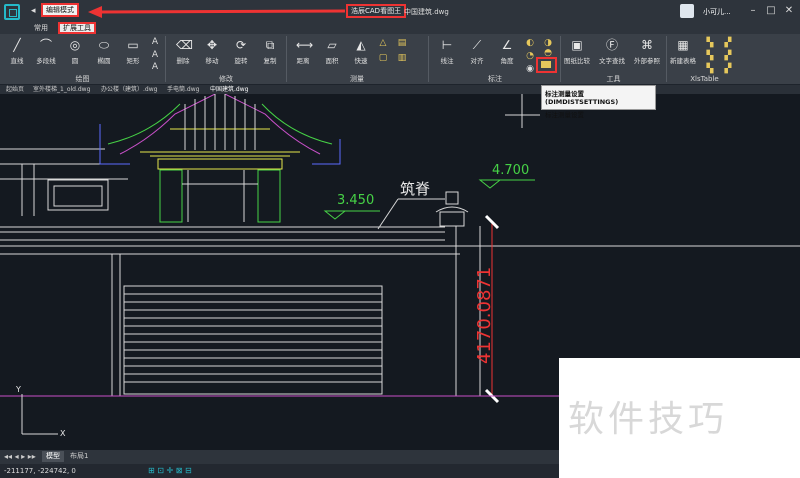 The width and height of the screenshot is (800, 478). I want to click on copy-tool-button: ⧉ 复制, so click(270, 56).